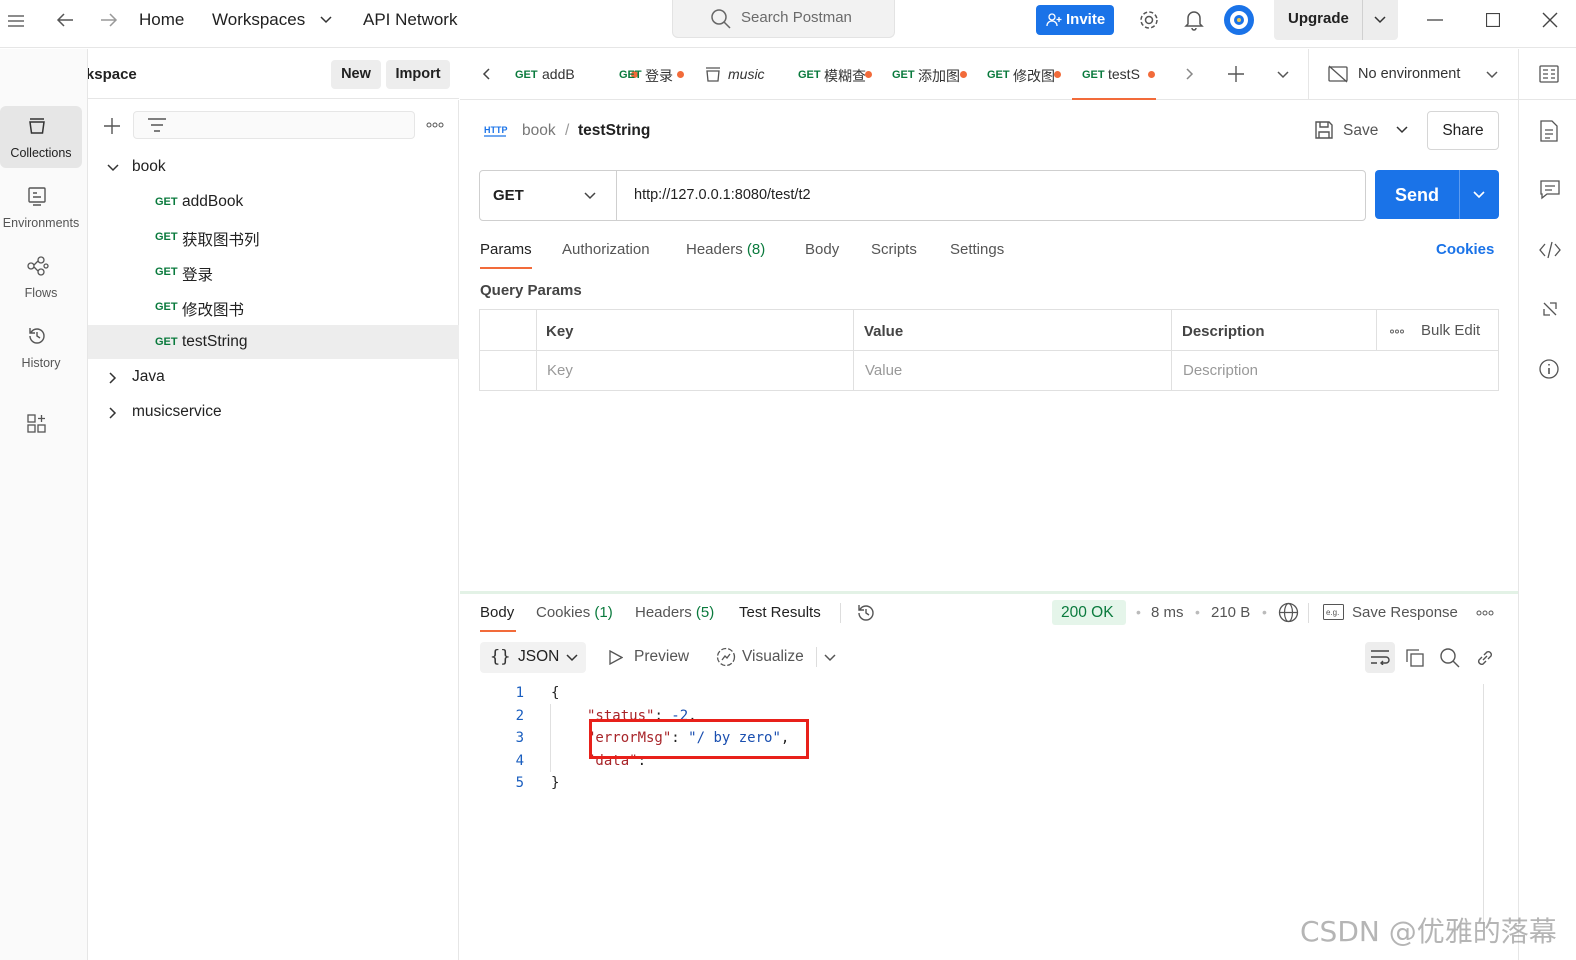 The width and height of the screenshot is (1576, 960). Describe the element at coordinates (894, 249) in the screenshot. I see `tab-scripts: Scripts` at that location.